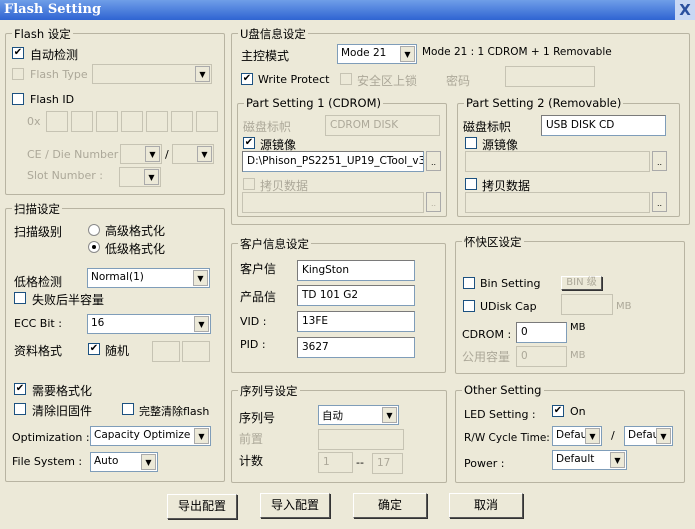  What do you see at coordinates (94, 349) in the screenshot?
I see `random-checkbox: ✔` at bounding box center [94, 349].